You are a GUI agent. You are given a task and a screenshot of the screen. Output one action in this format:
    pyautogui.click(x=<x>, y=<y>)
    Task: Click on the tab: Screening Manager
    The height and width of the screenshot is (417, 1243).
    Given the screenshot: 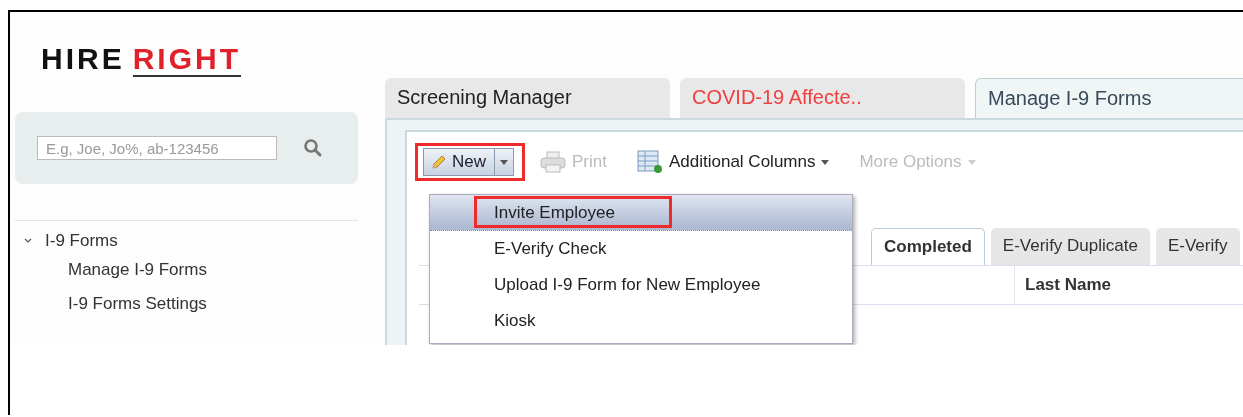 What is the action you would take?
    pyautogui.click(x=527, y=98)
    